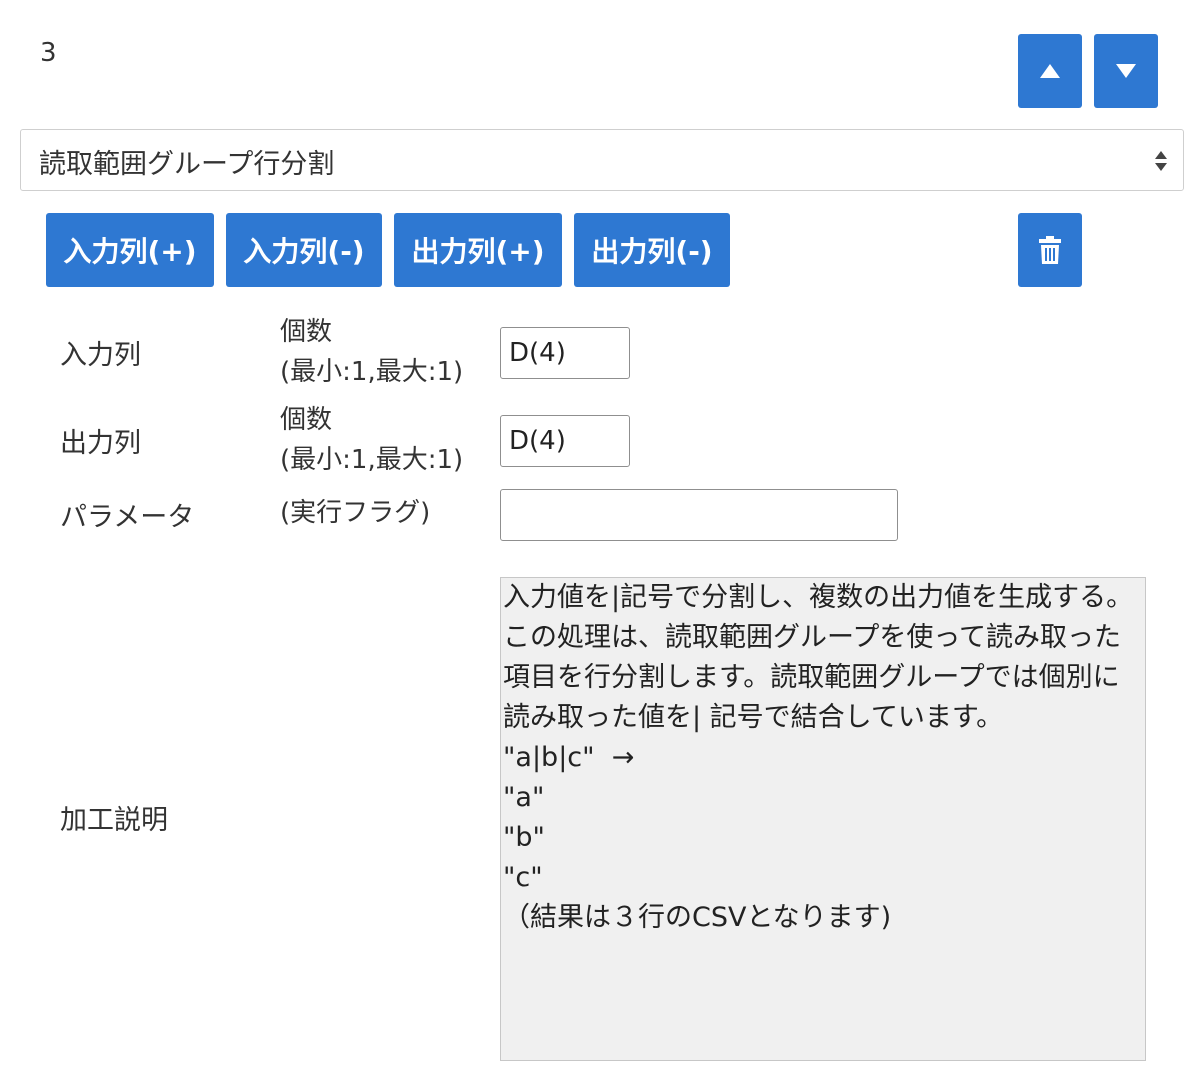 The width and height of the screenshot is (1198, 1072). What do you see at coordinates (355, 513) in the screenshot?
I see `parameter-sub-label: (実行フラグ)` at bounding box center [355, 513].